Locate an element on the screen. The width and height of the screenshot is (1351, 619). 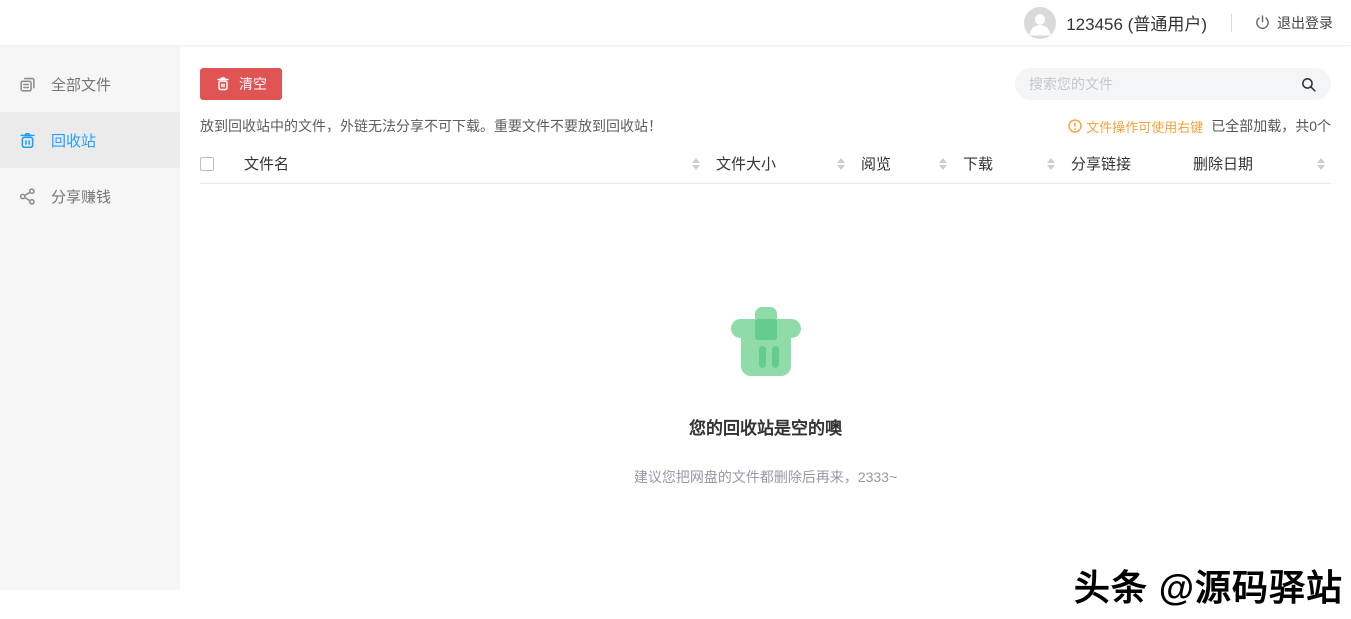
avatar is located at coordinates (1040, 22).